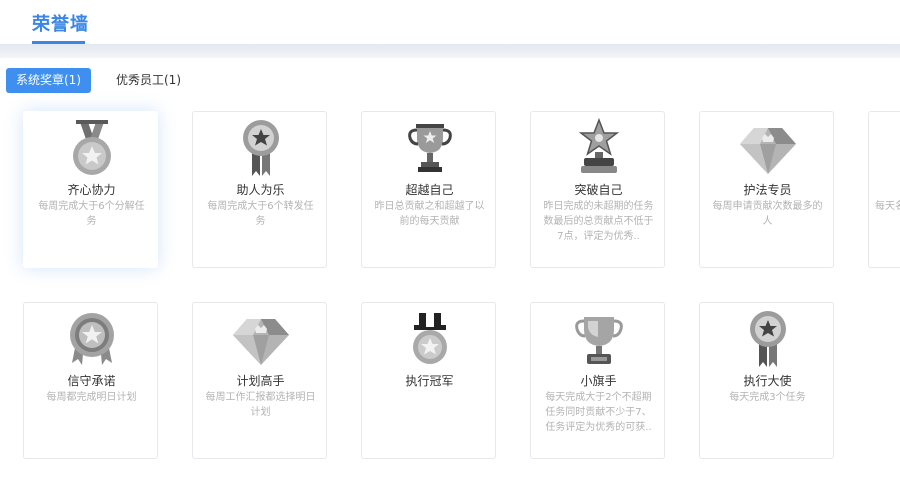 The height and width of the screenshot is (500, 900). I want to click on medal-title: 执行大使, so click(767, 381).